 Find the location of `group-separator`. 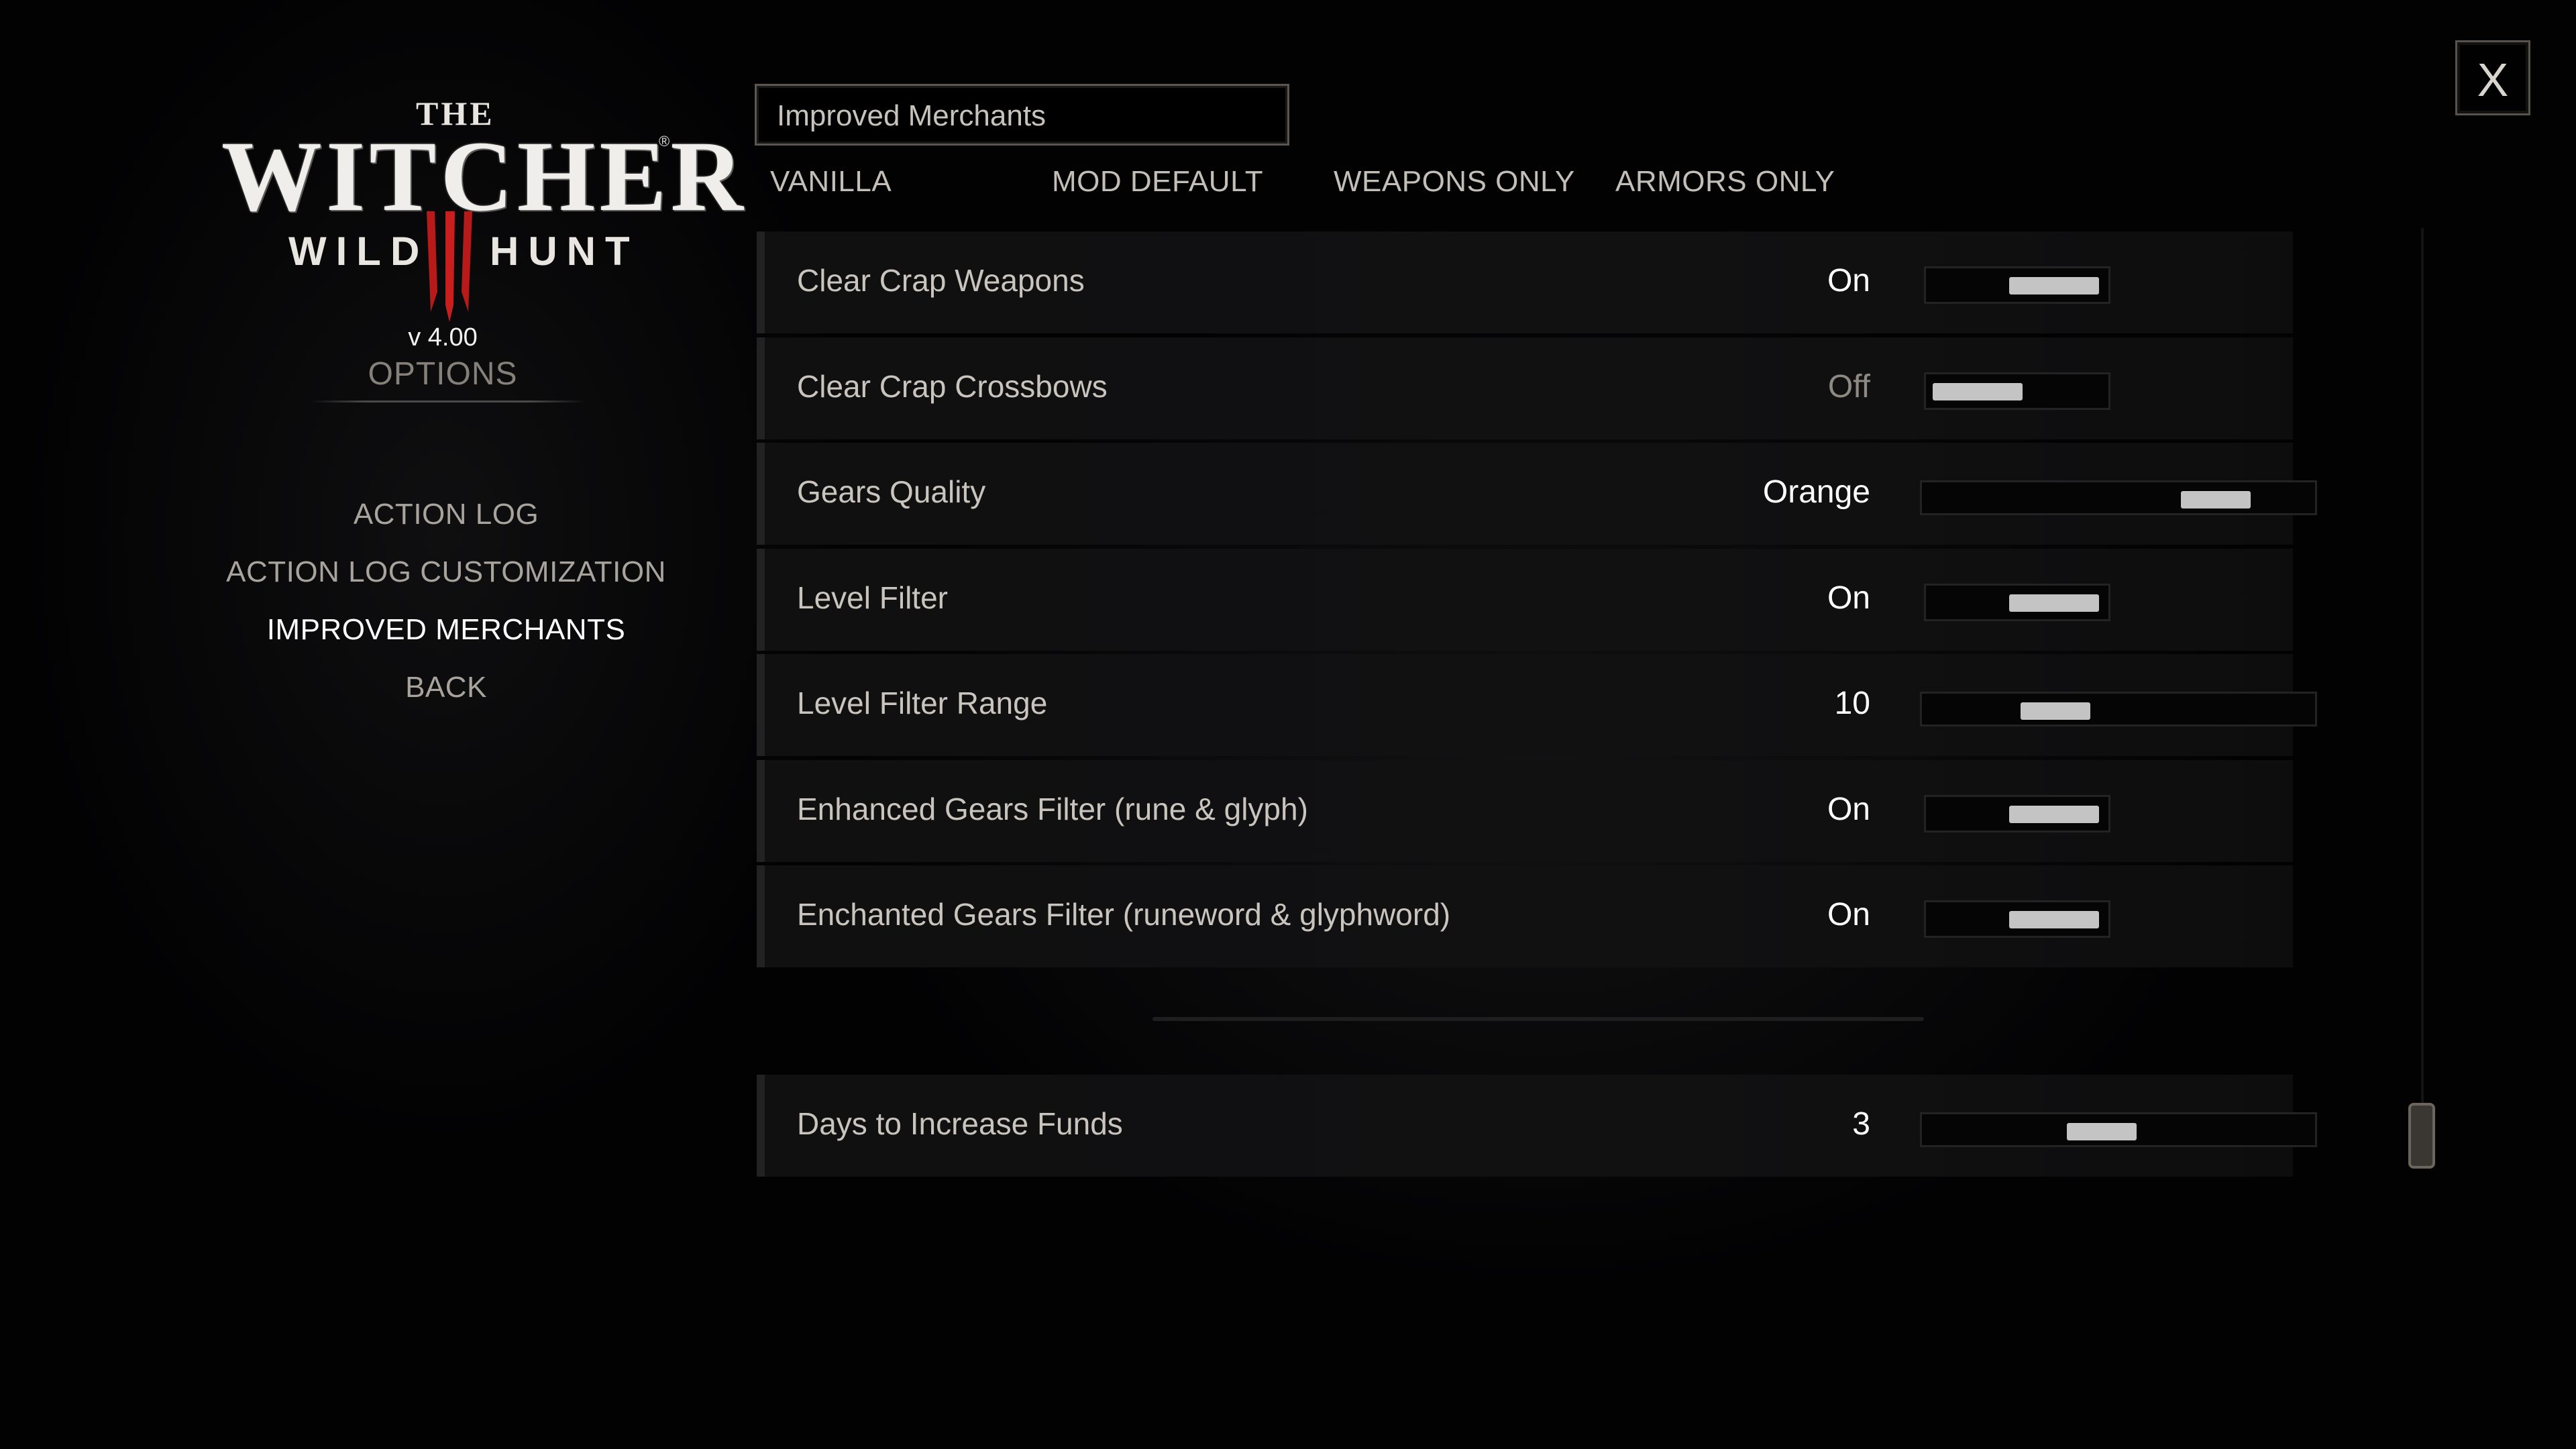

group-separator is located at coordinates (1538, 1019).